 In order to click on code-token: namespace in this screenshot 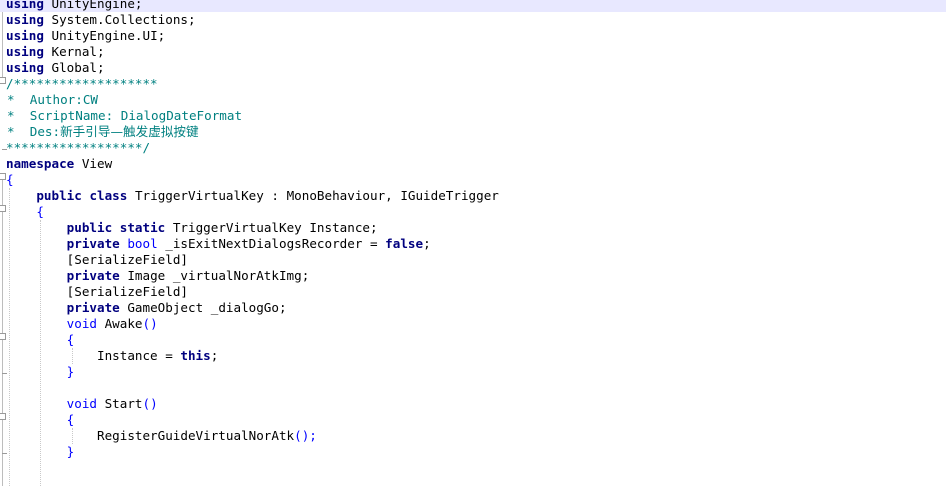, I will do `click(40, 163)`.